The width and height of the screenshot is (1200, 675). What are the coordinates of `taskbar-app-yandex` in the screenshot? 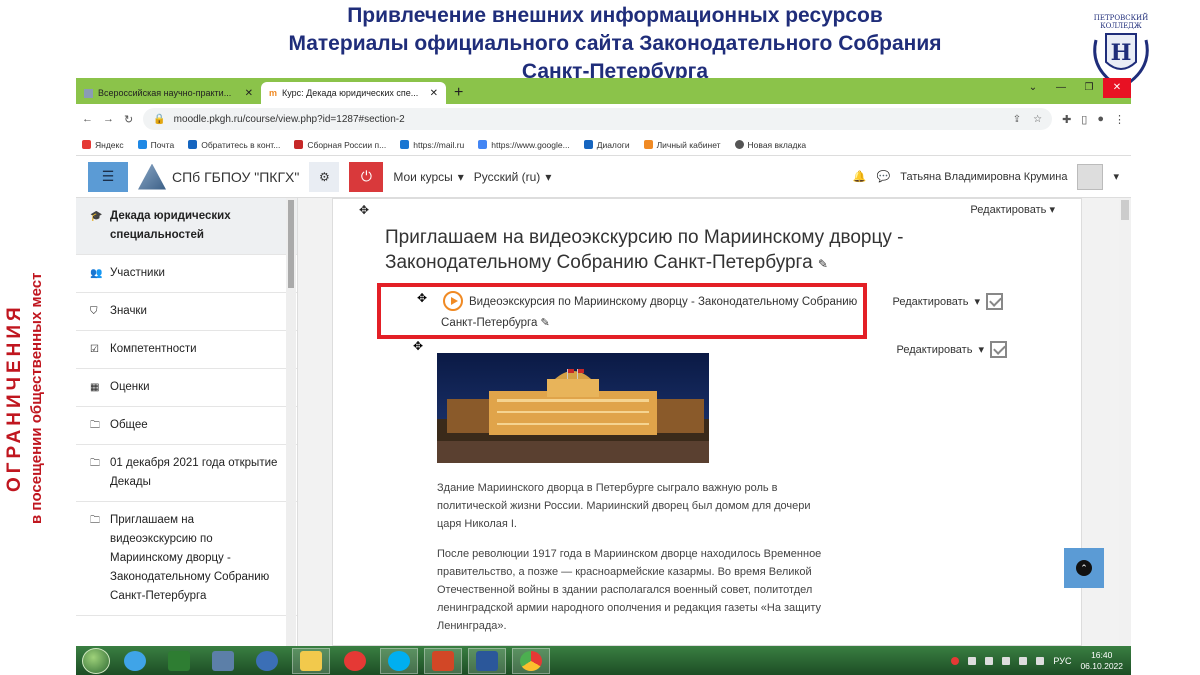 It's located at (355, 661).